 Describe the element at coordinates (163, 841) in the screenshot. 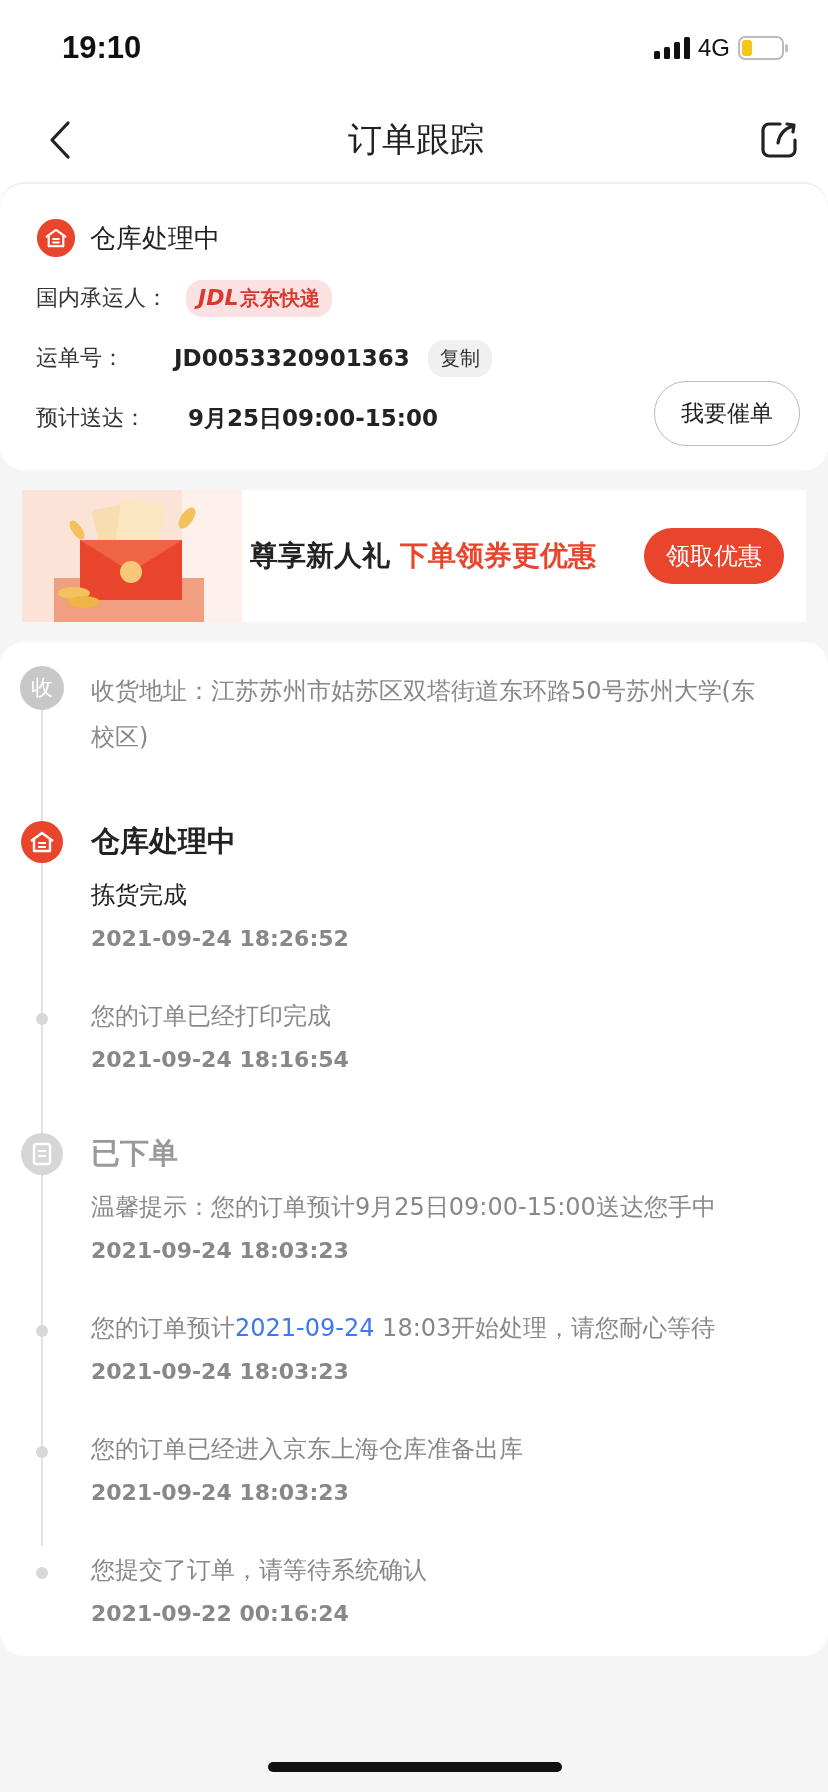

I see `stage-title: 仓库处理中` at that location.